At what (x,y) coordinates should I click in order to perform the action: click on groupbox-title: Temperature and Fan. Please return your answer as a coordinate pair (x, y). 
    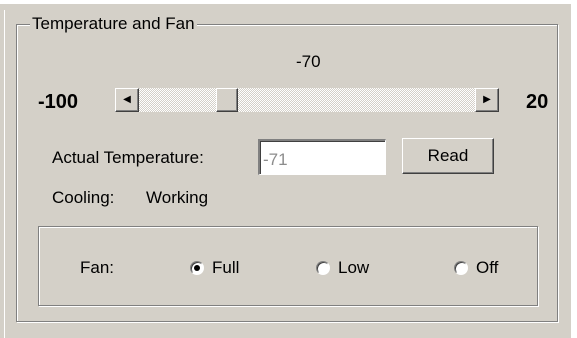
    Looking at the image, I should click on (113, 24).